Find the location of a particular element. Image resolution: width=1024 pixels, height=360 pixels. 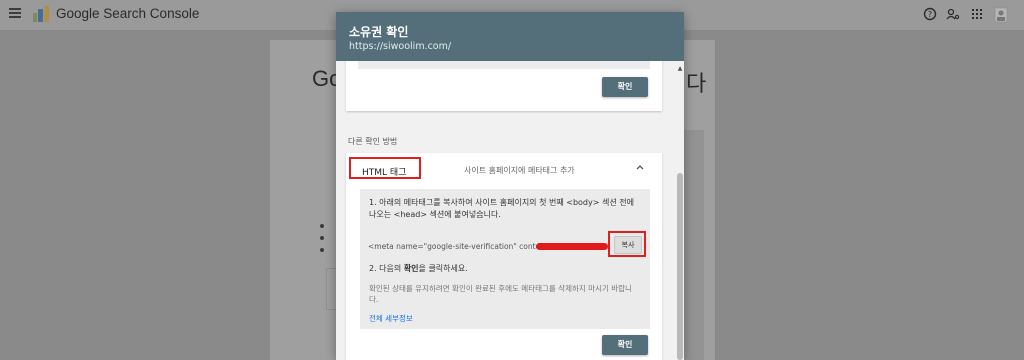

step-2-text: 2. 다음의 확인을 클릭하세요. is located at coordinates (418, 268).